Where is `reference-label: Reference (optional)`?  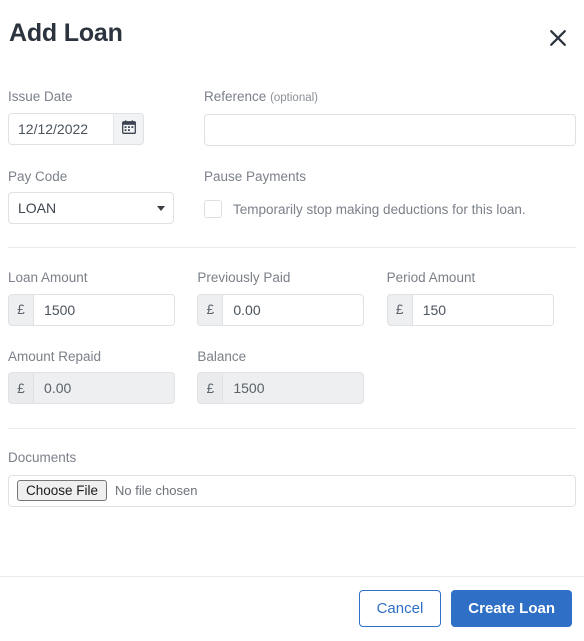
reference-label: Reference (optional) is located at coordinates (390, 97).